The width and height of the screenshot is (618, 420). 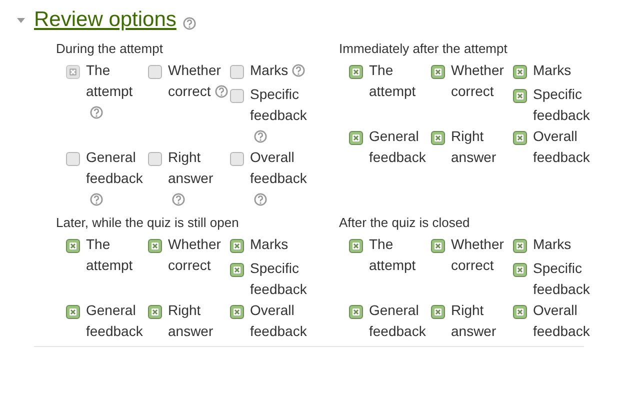 What do you see at coordinates (105, 20) in the screenshot?
I see `section-title: Review options` at bounding box center [105, 20].